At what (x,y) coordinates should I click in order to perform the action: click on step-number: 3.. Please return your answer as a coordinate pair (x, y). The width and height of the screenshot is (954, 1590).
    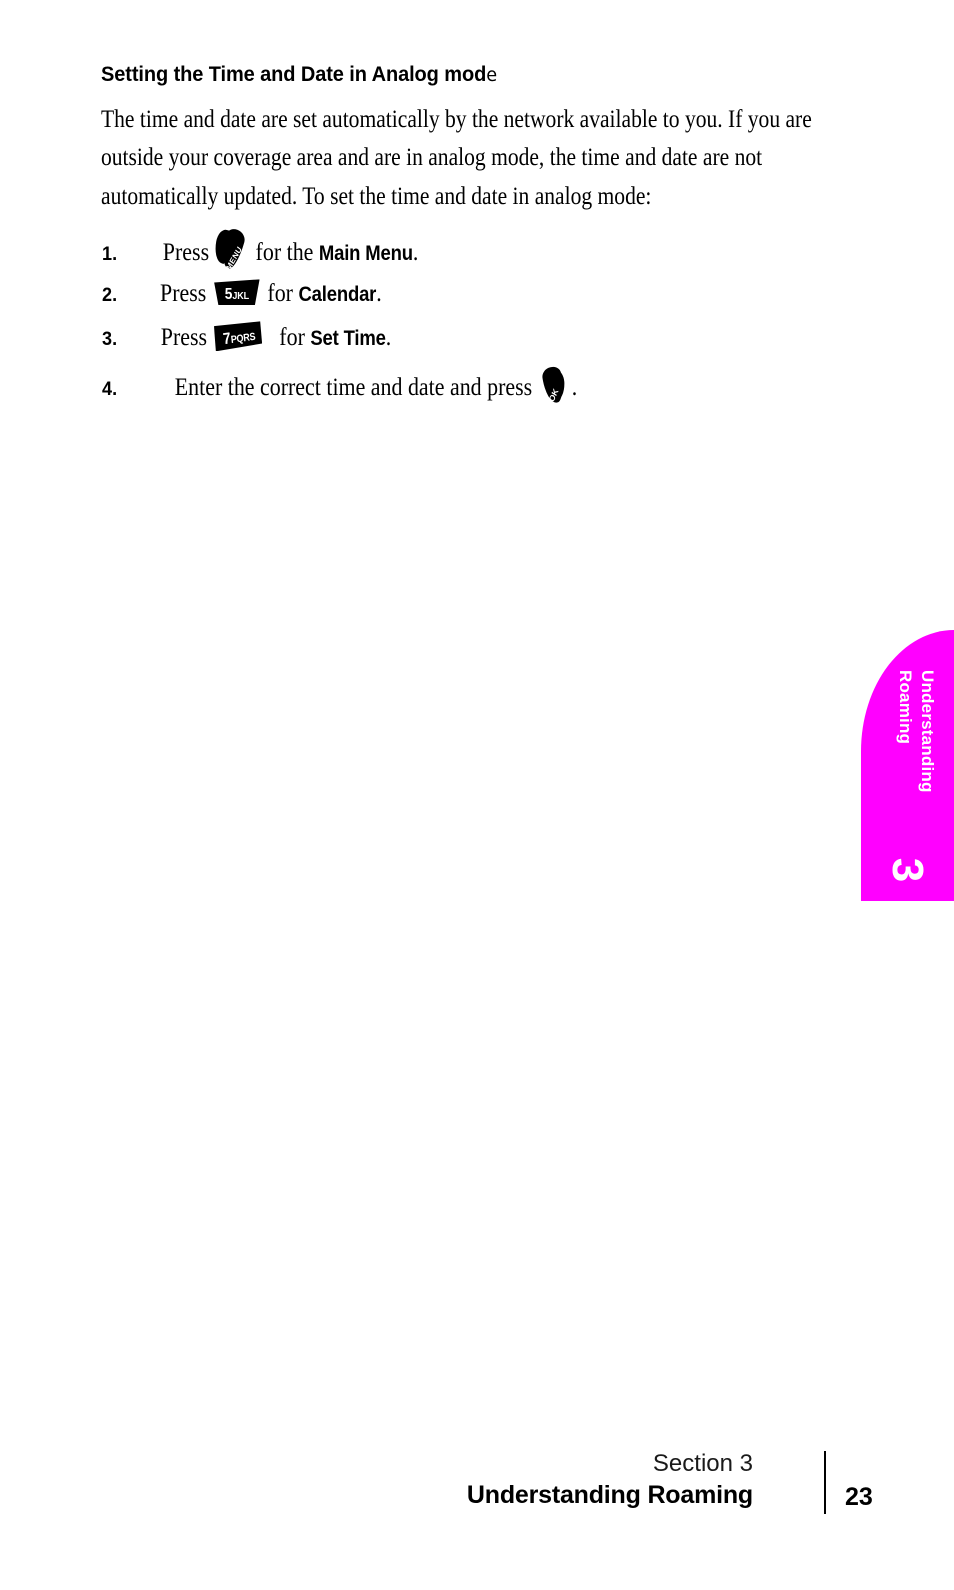
    Looking at the image, I should click on (110, 340).